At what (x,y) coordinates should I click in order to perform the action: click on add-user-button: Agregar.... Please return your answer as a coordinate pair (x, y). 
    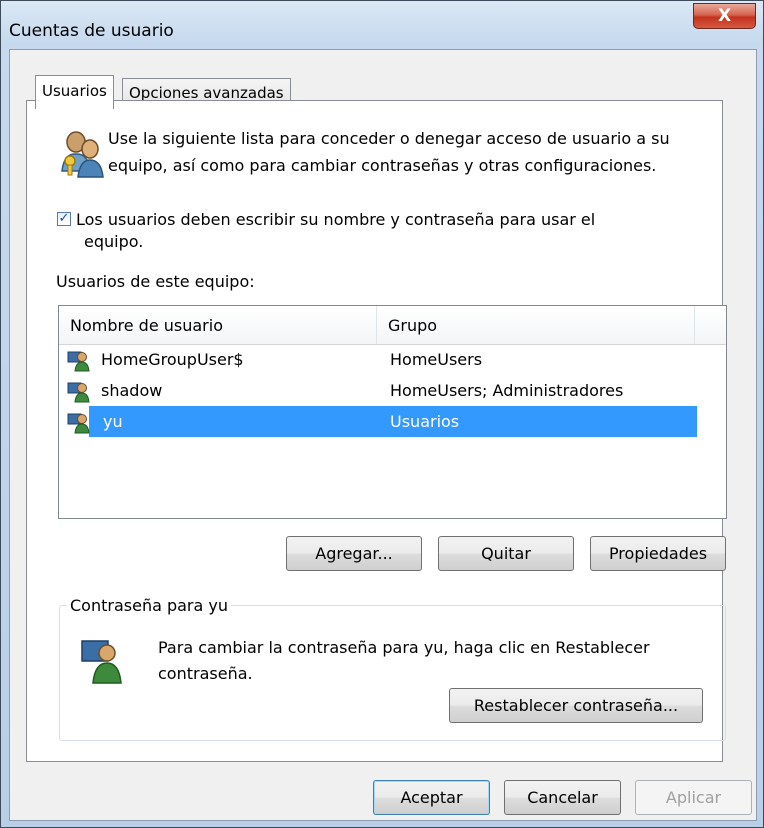
    Looking at the image, I should click on (354, 553).